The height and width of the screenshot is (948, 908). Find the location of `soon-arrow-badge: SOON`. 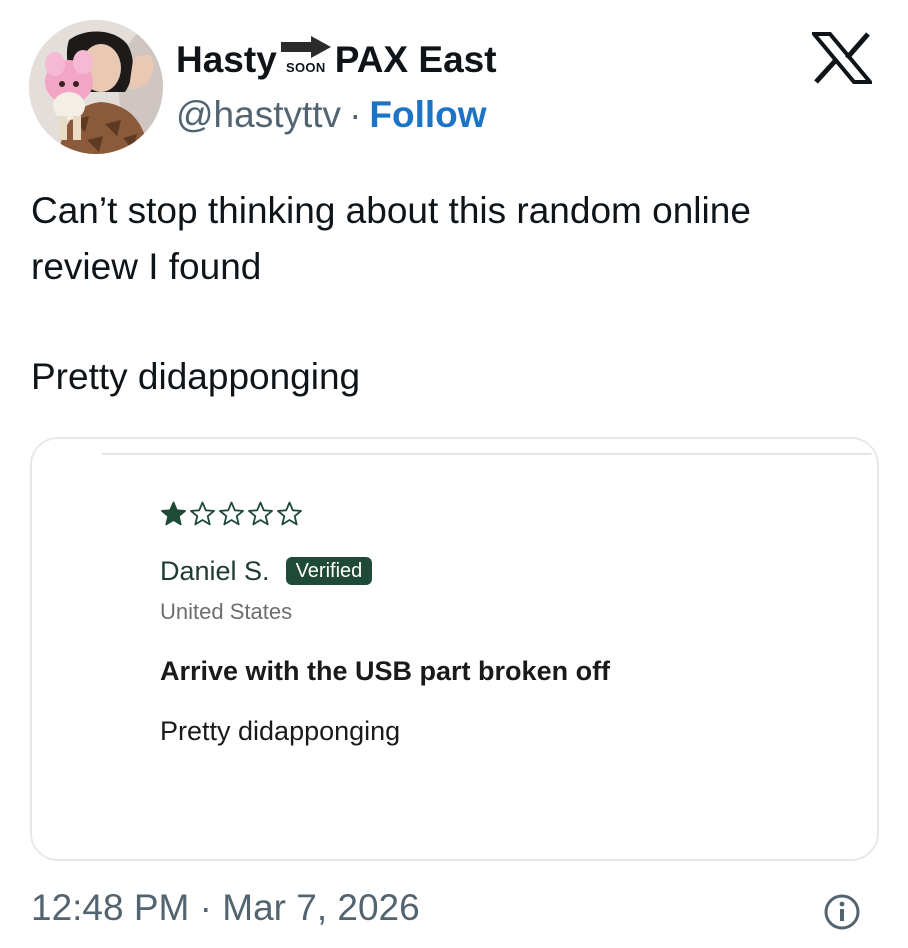

soon-arrow-badge: SOON is located at coordinates (306, 55).